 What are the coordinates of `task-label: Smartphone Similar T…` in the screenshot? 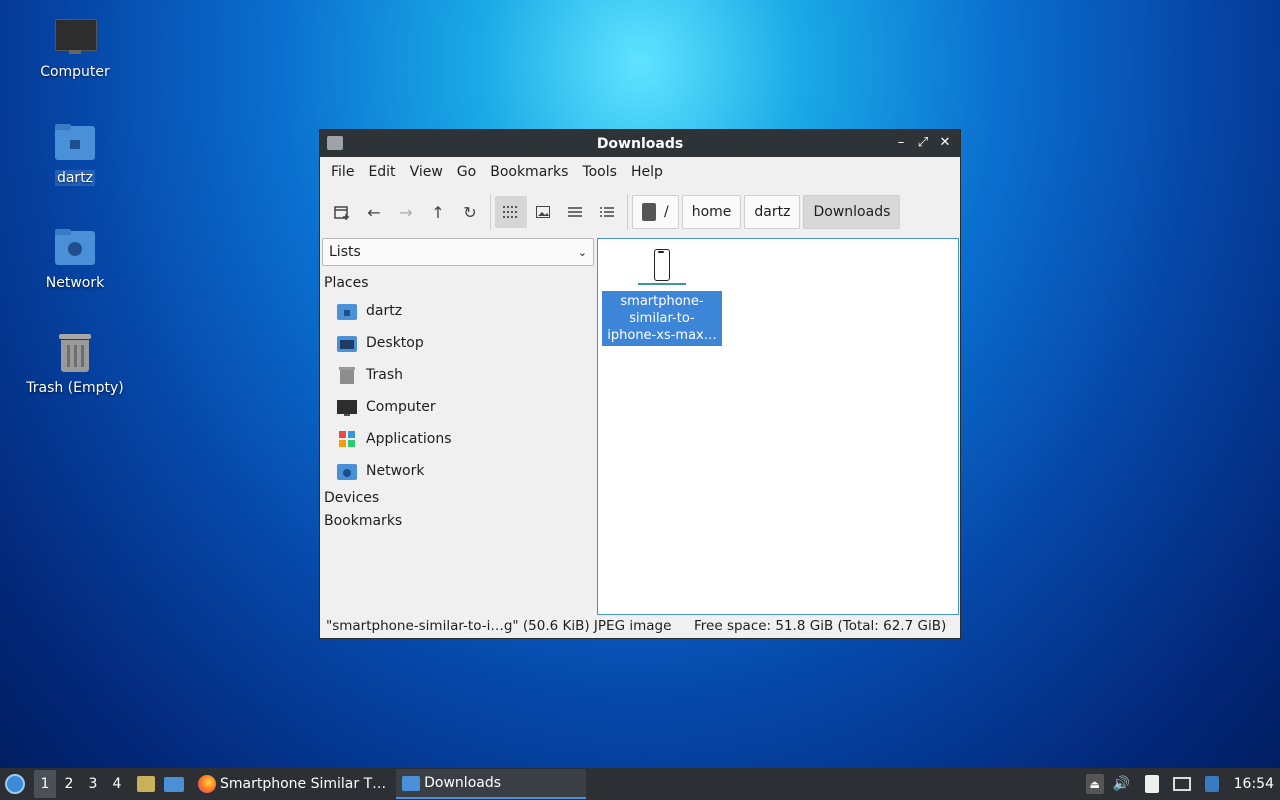 It's located at (303, 784).